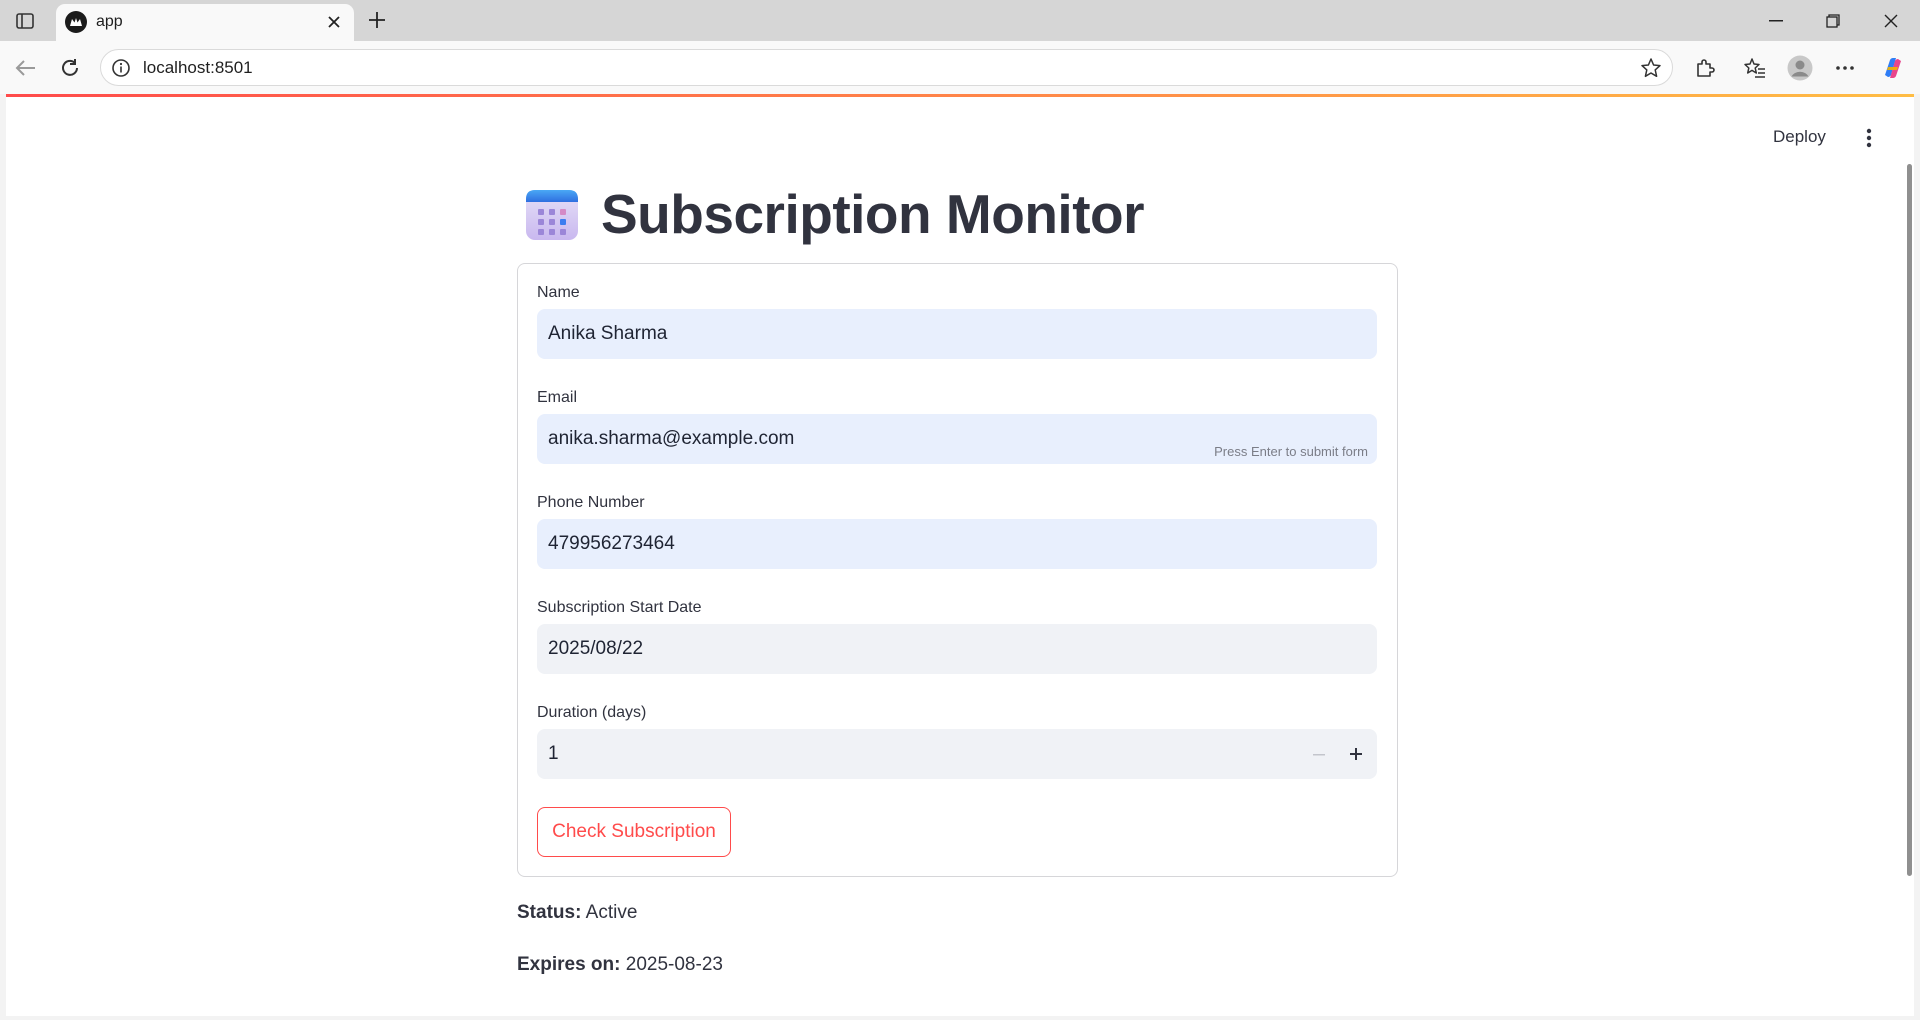  I want to click on check-subscription-button: Check Subscription, so click(634, 832).